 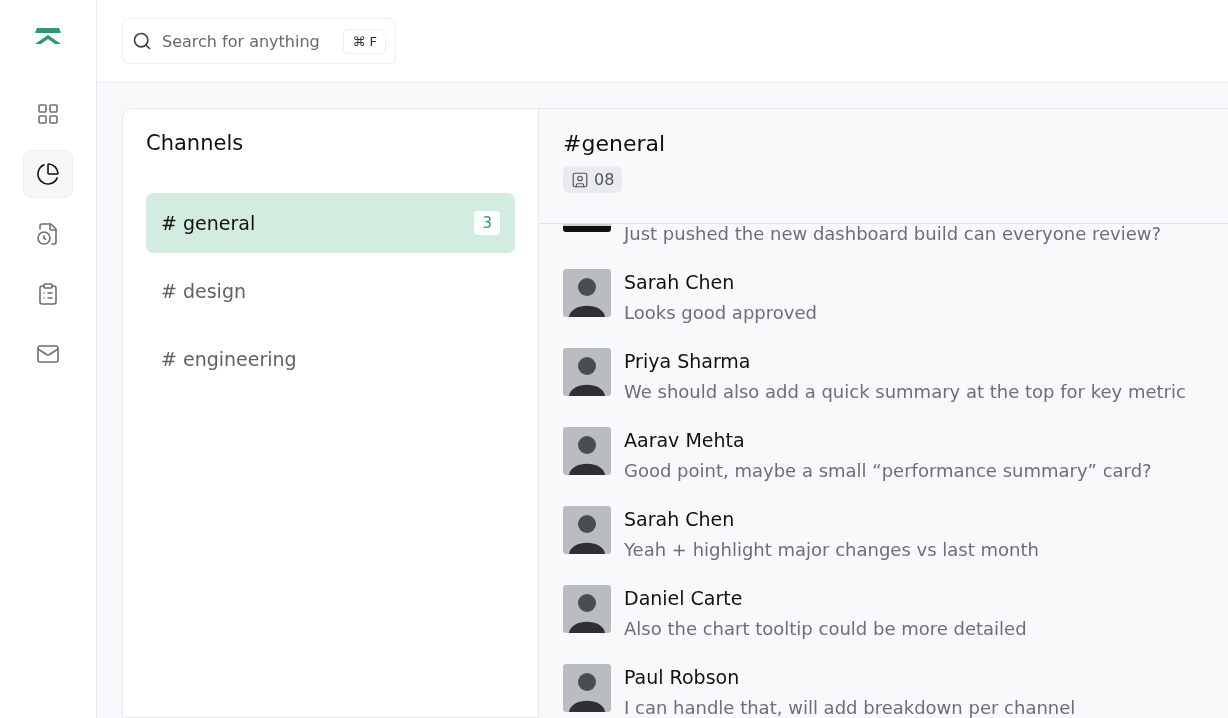 What do you see at coordinates (720, 313) in the screenshot?
I see `message-text: Looks good approved` at bounding box center [720, 313].